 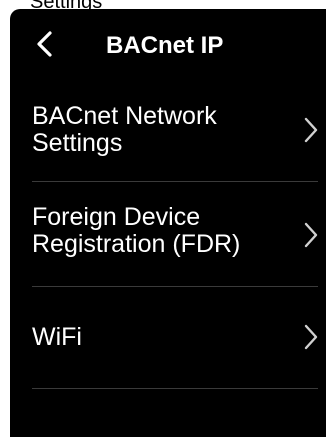 I want to click on page-title: BACnet IP, so click(x=165, y=45).